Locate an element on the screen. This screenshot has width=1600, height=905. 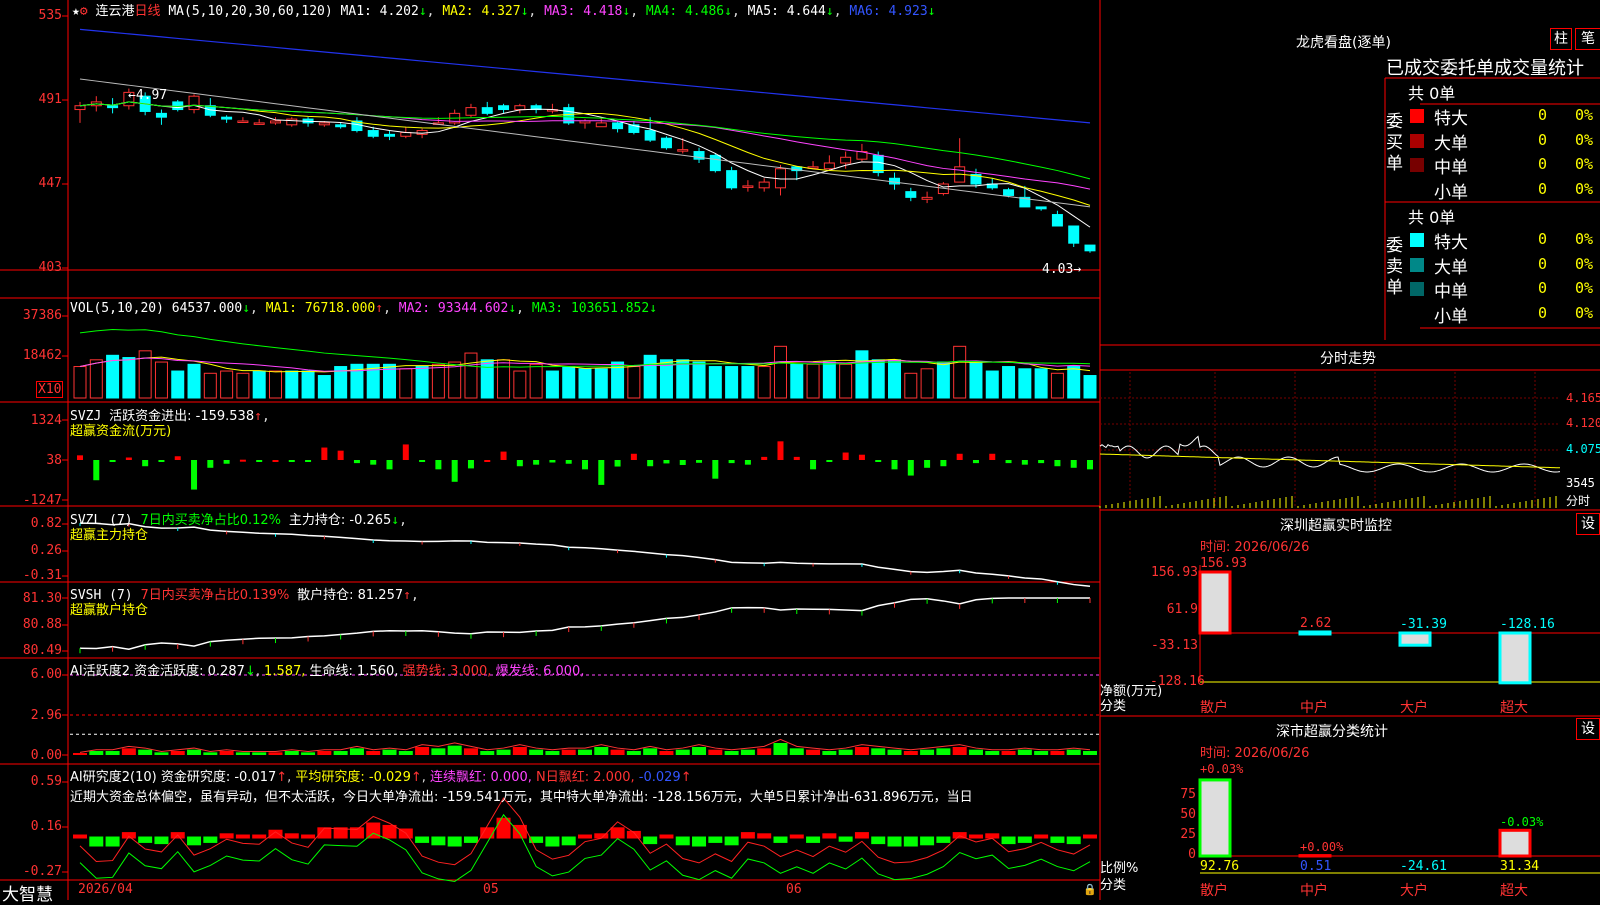
sz-cat-label-1: 中户 is located at coordinates (1314, 707).